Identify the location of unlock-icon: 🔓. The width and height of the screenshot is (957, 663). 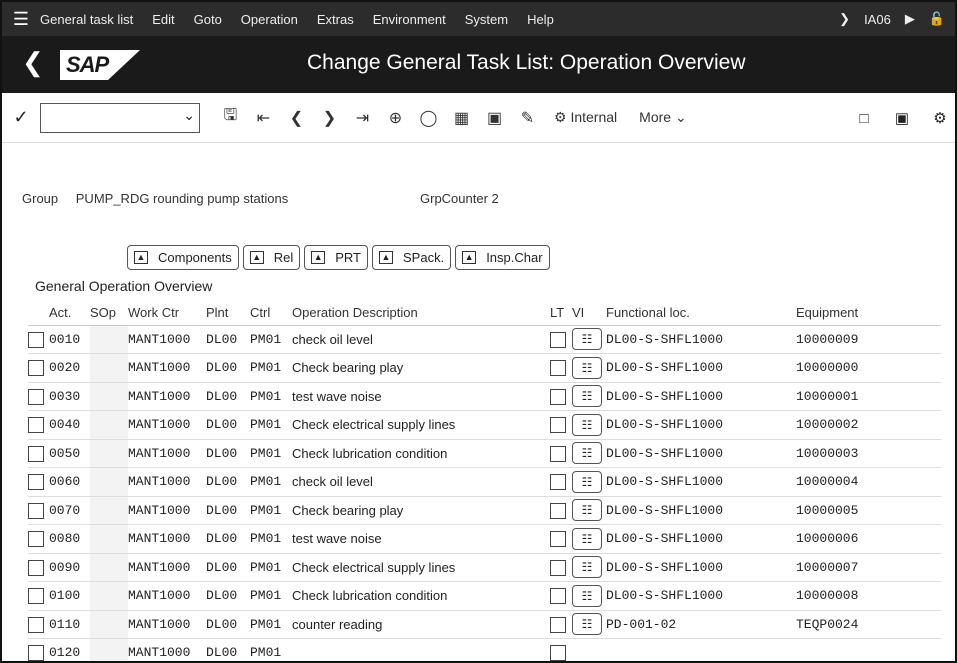
(937, 19).